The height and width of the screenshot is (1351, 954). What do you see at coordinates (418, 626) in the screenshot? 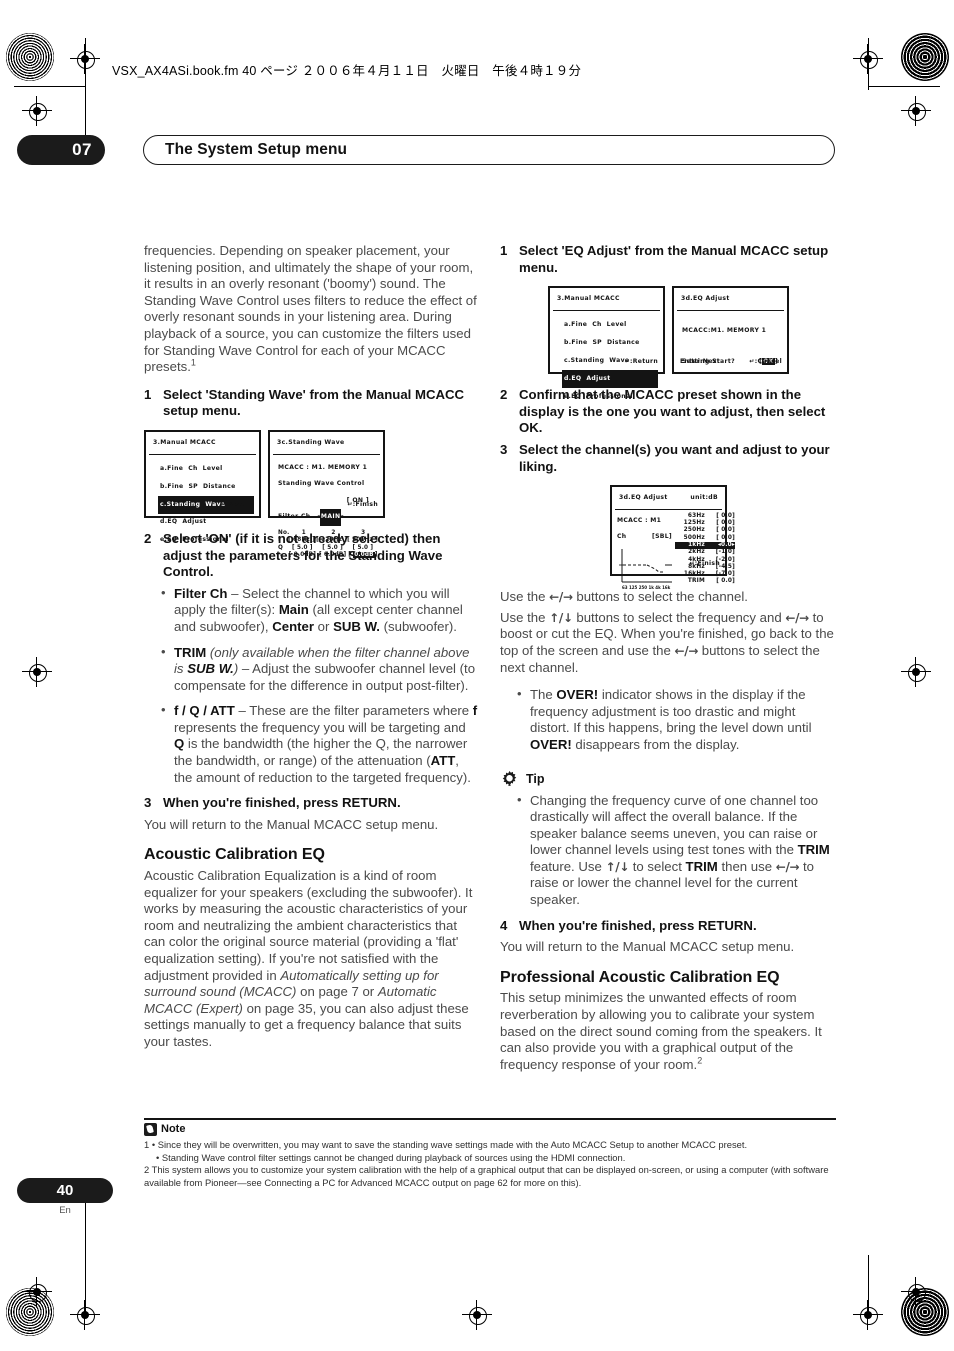
I see `bullet-text: (subwoofer).` at bounding box center [418, 626].